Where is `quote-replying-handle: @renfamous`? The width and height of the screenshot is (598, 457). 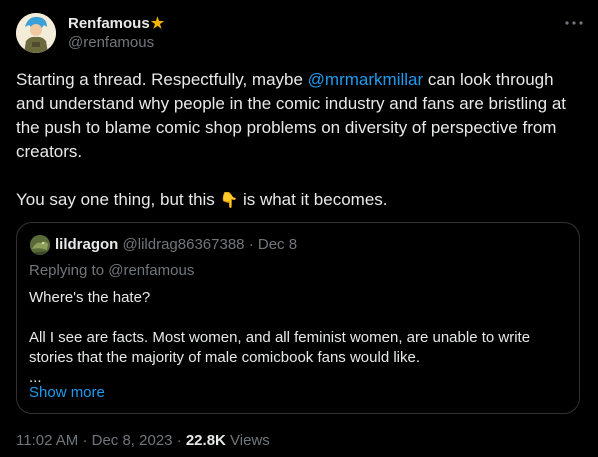 quote-replying-handle: @renfamous is located at coordinates (151, 270).